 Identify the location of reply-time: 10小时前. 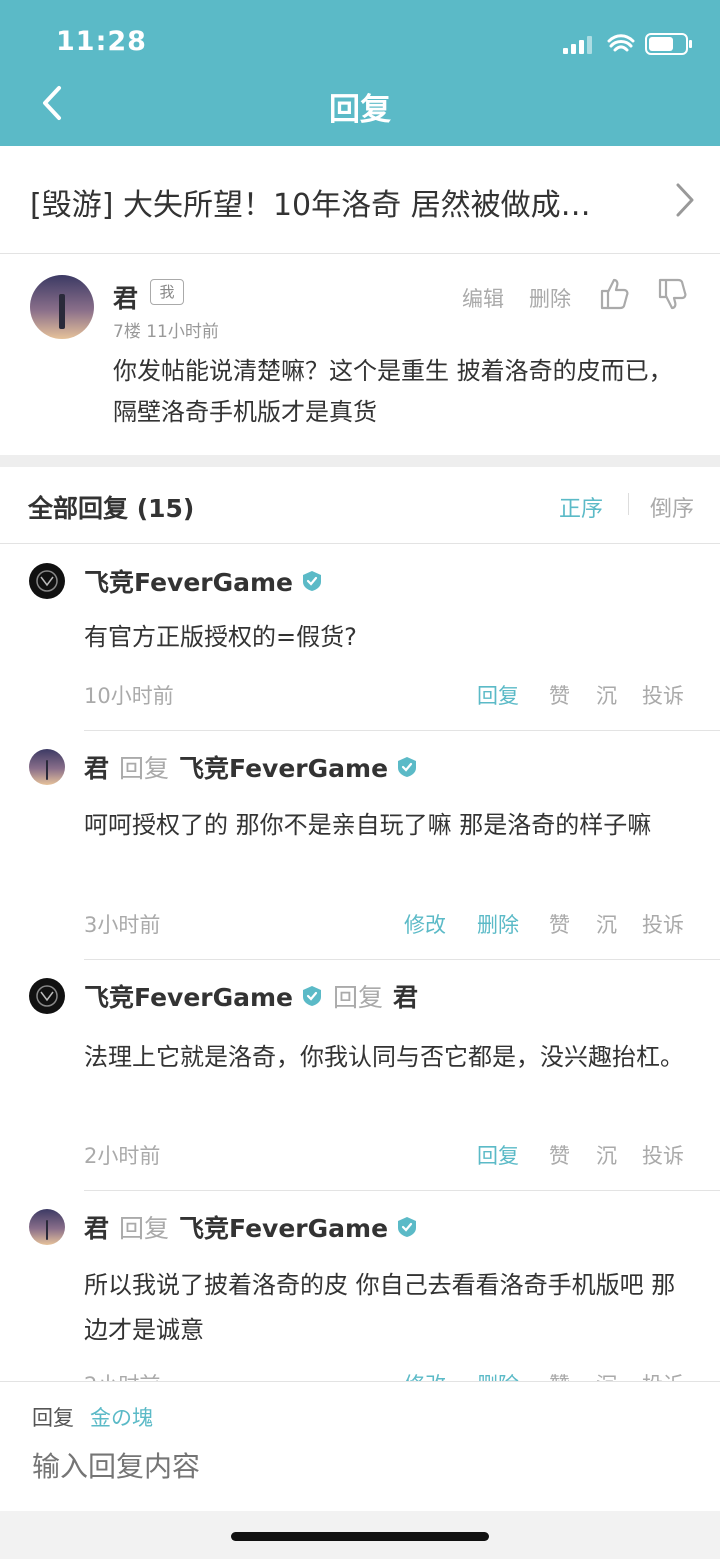
(129, 696).